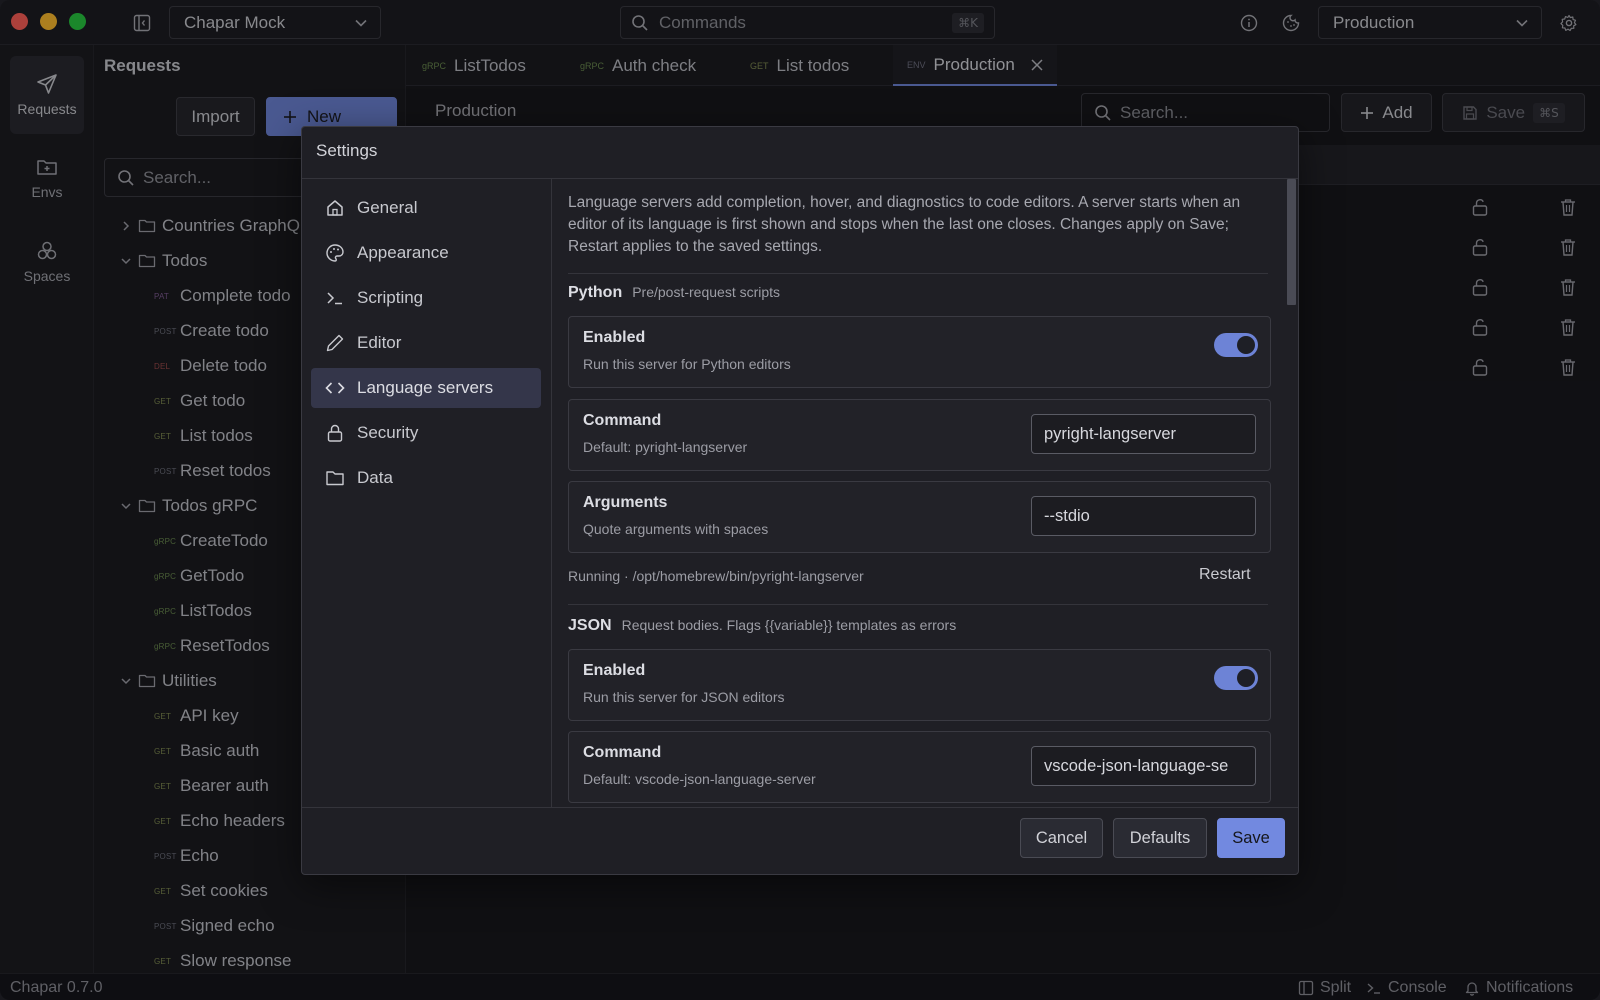  What do you see at coordinates (426, 208) in the screenshot?
I see `nav-item-general: General` at bounding box center [426, 208].